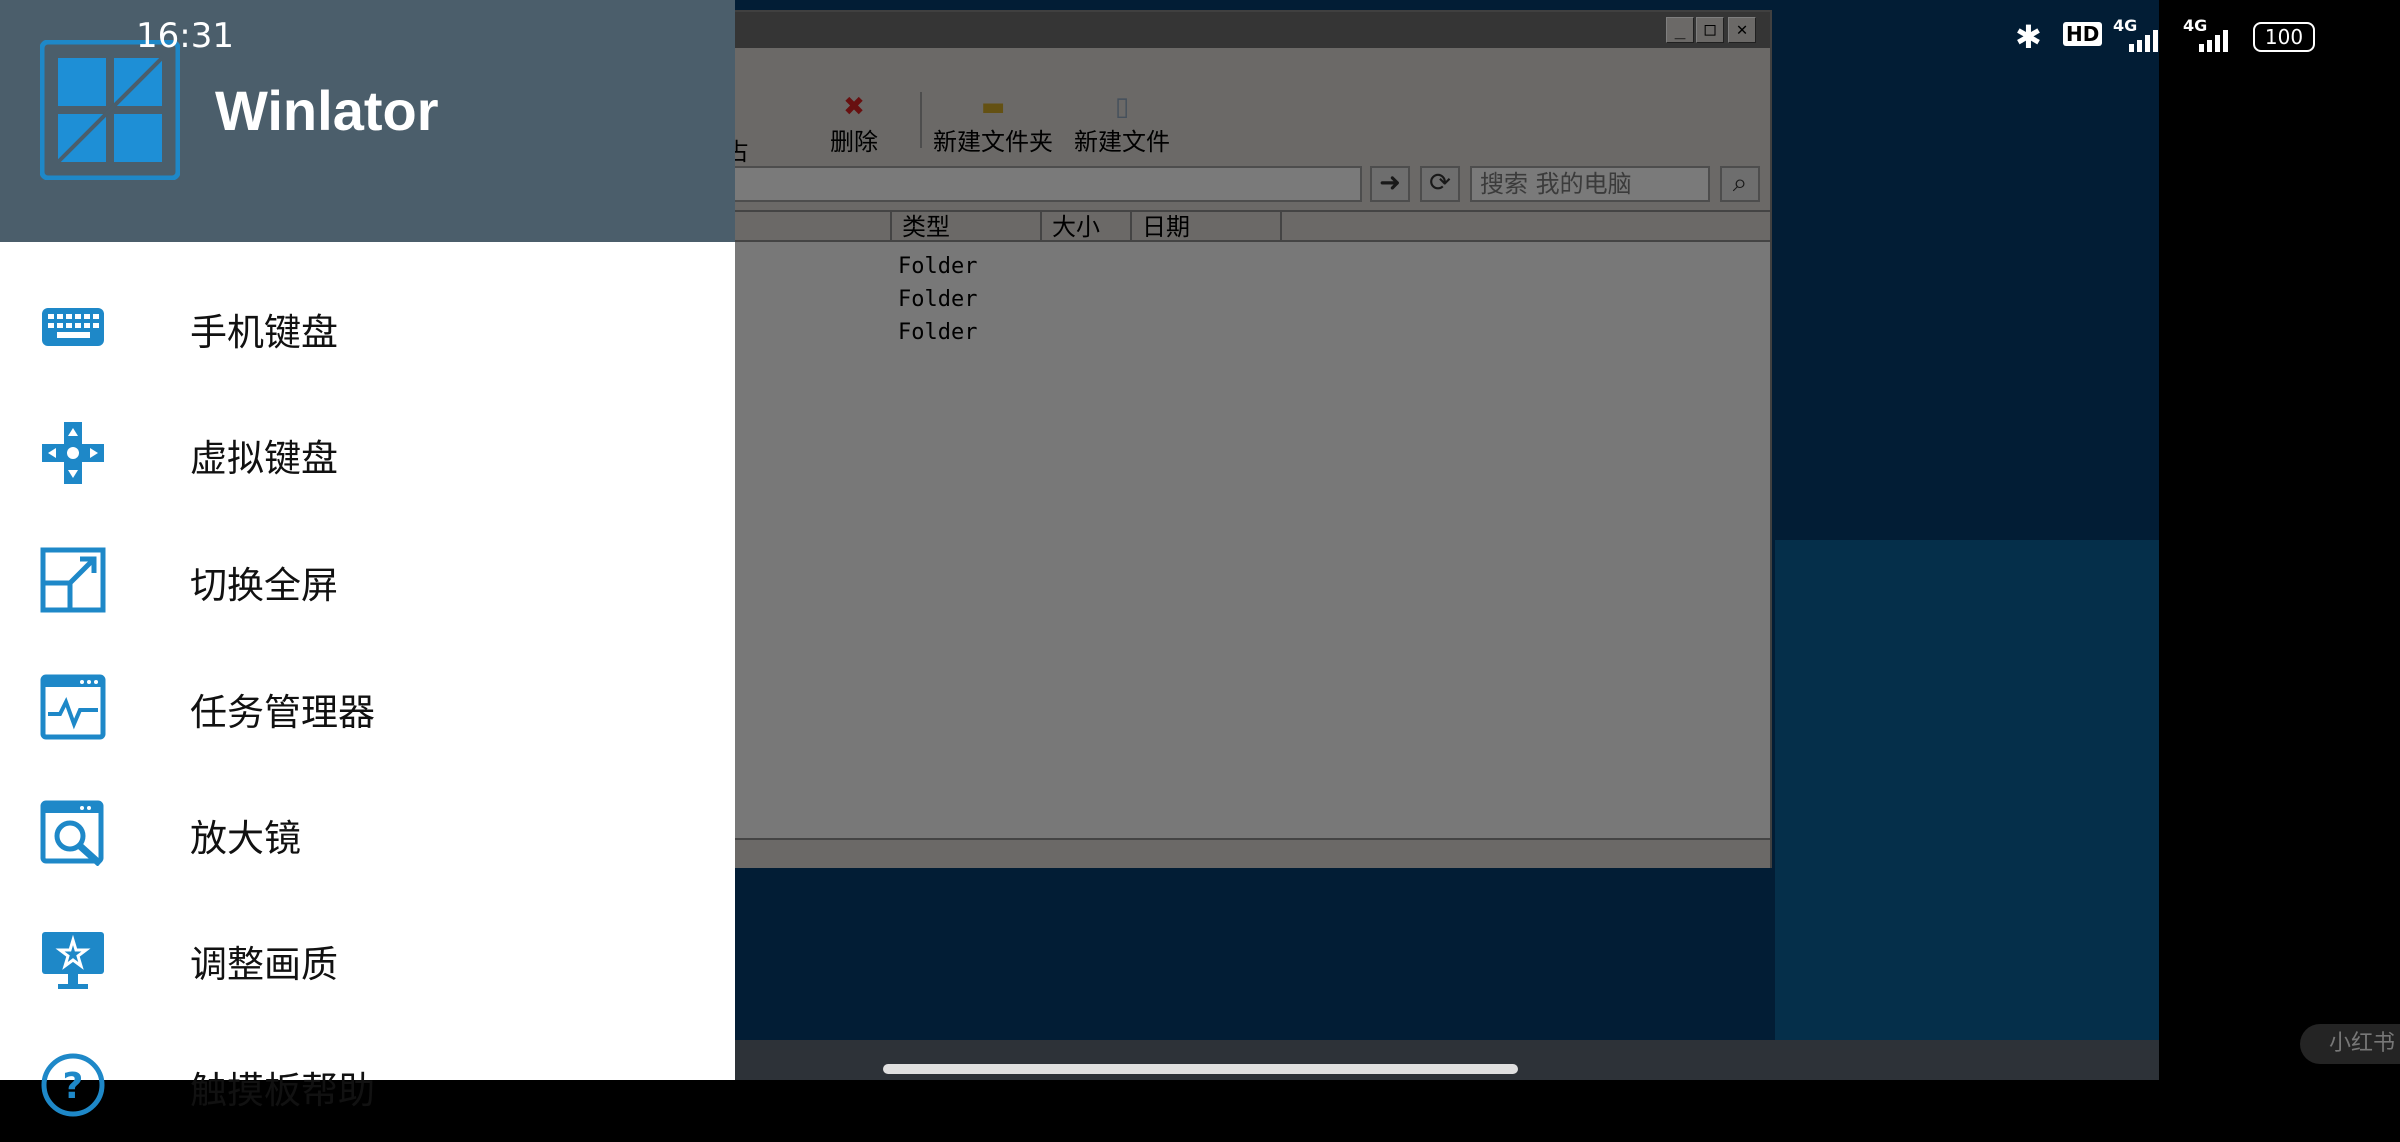 The image size is (2400, 1142). I want to click on menu-item-virtual-keyboard: 虚拟键盘, so click(367, 450).